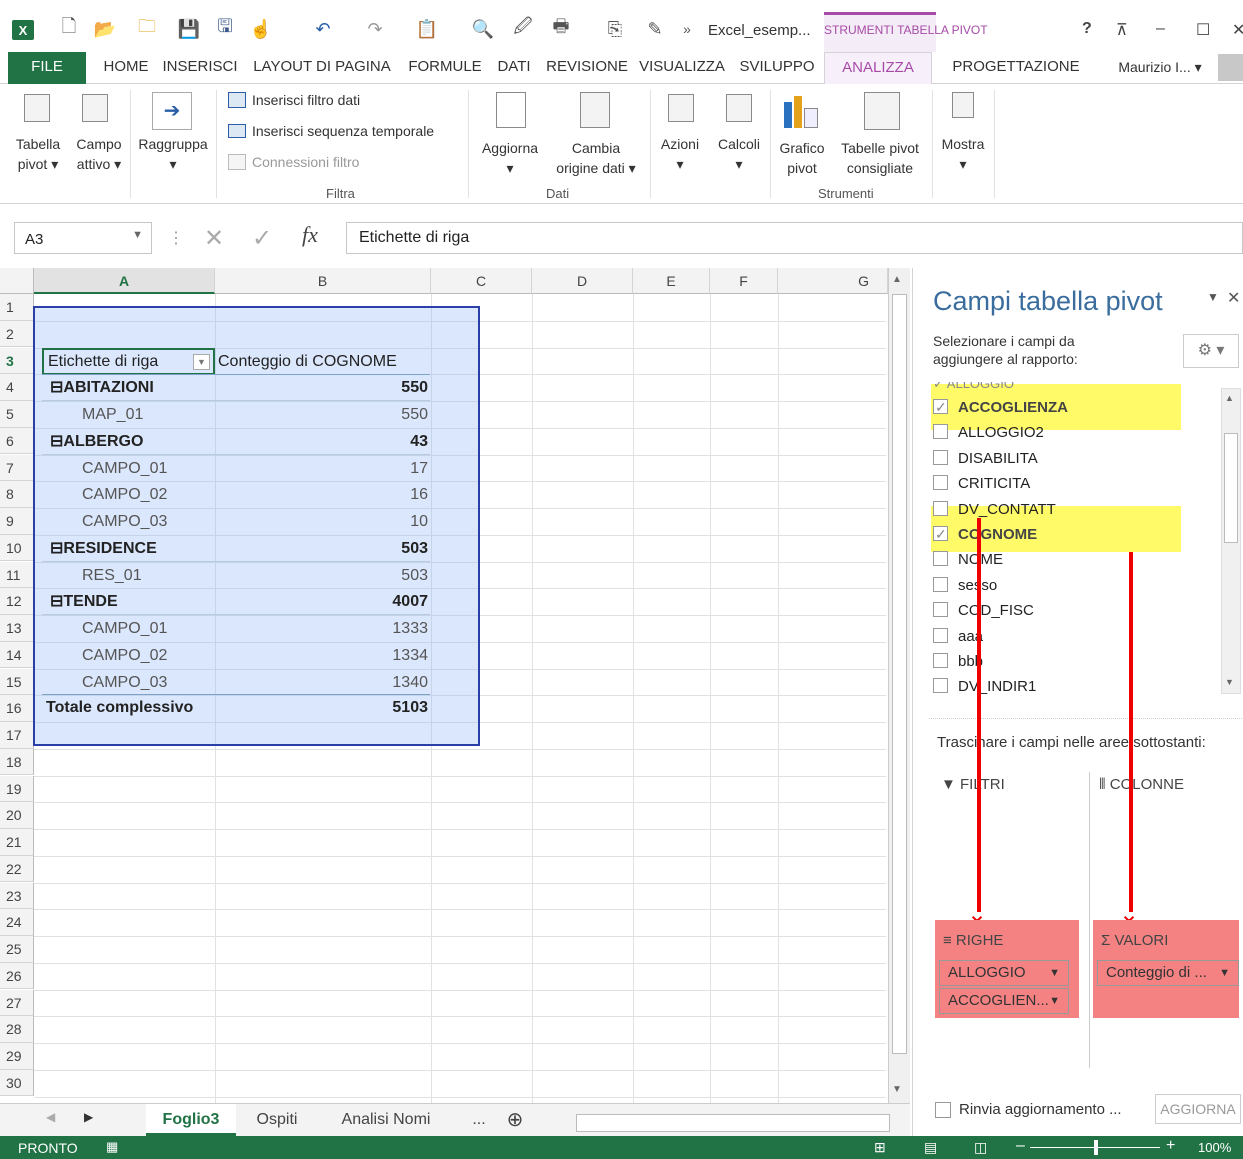 The height and width of the screenshot is (1159, 1243). What do you see at coordinates (802, 158) in the screenshot?
I see `grafico-pivot-button: Grafico pivot` at bounding box center [802, 158].